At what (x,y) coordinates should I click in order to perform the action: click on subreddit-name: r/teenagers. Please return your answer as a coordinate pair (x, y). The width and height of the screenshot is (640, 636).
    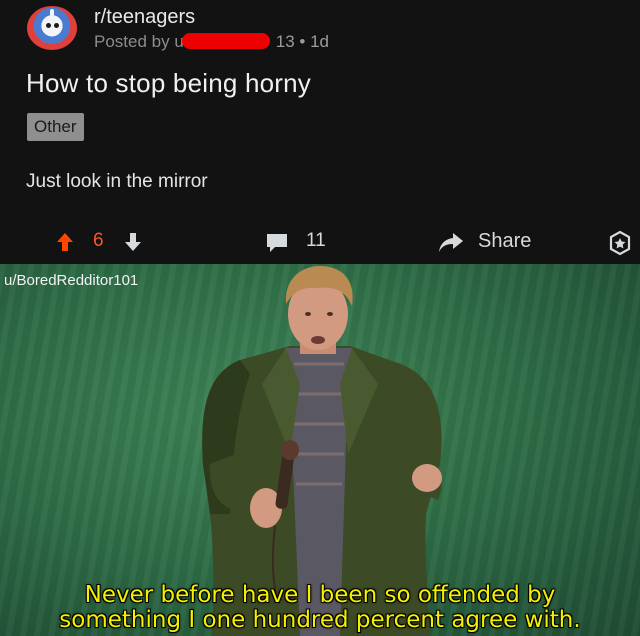
    Looking at the image, I should click on (144, 17).